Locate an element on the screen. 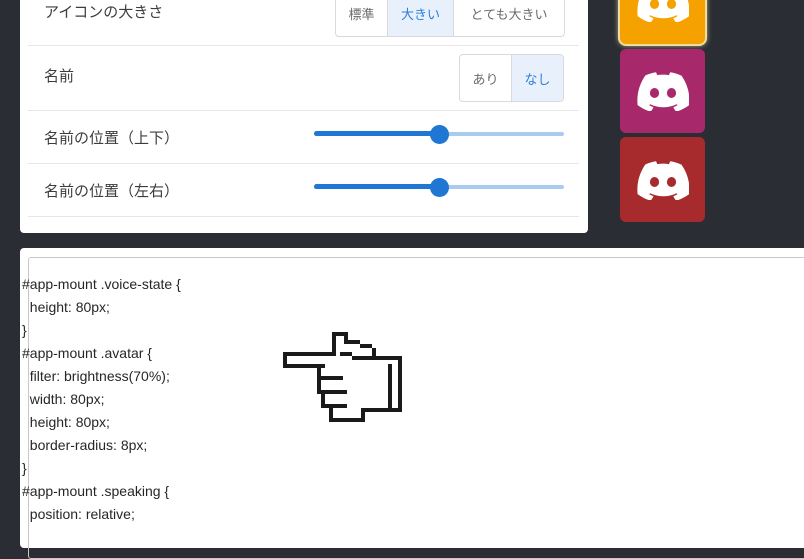 This screenshot has width=804, height=559. code-line: #app-mount .speaking { is located at coordinates (96, 491).